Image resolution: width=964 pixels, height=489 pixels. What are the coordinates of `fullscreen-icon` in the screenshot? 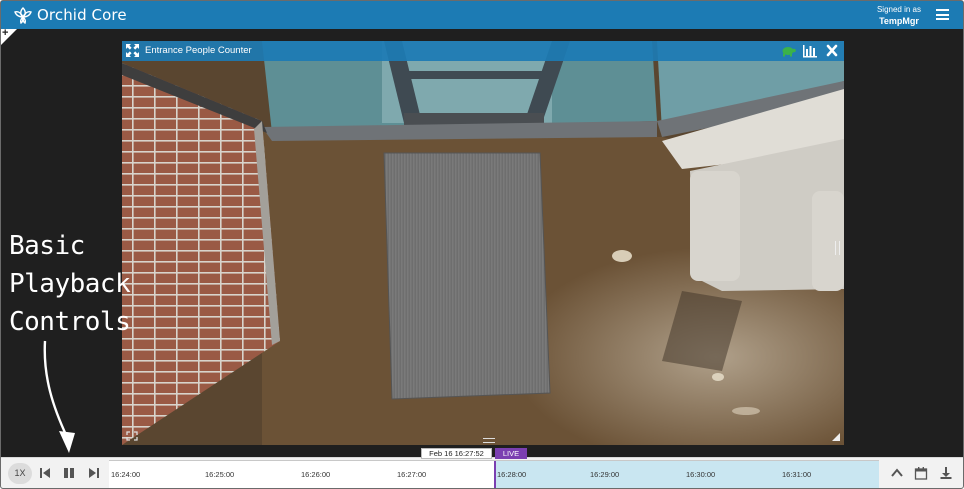 It's located at (132, 436).